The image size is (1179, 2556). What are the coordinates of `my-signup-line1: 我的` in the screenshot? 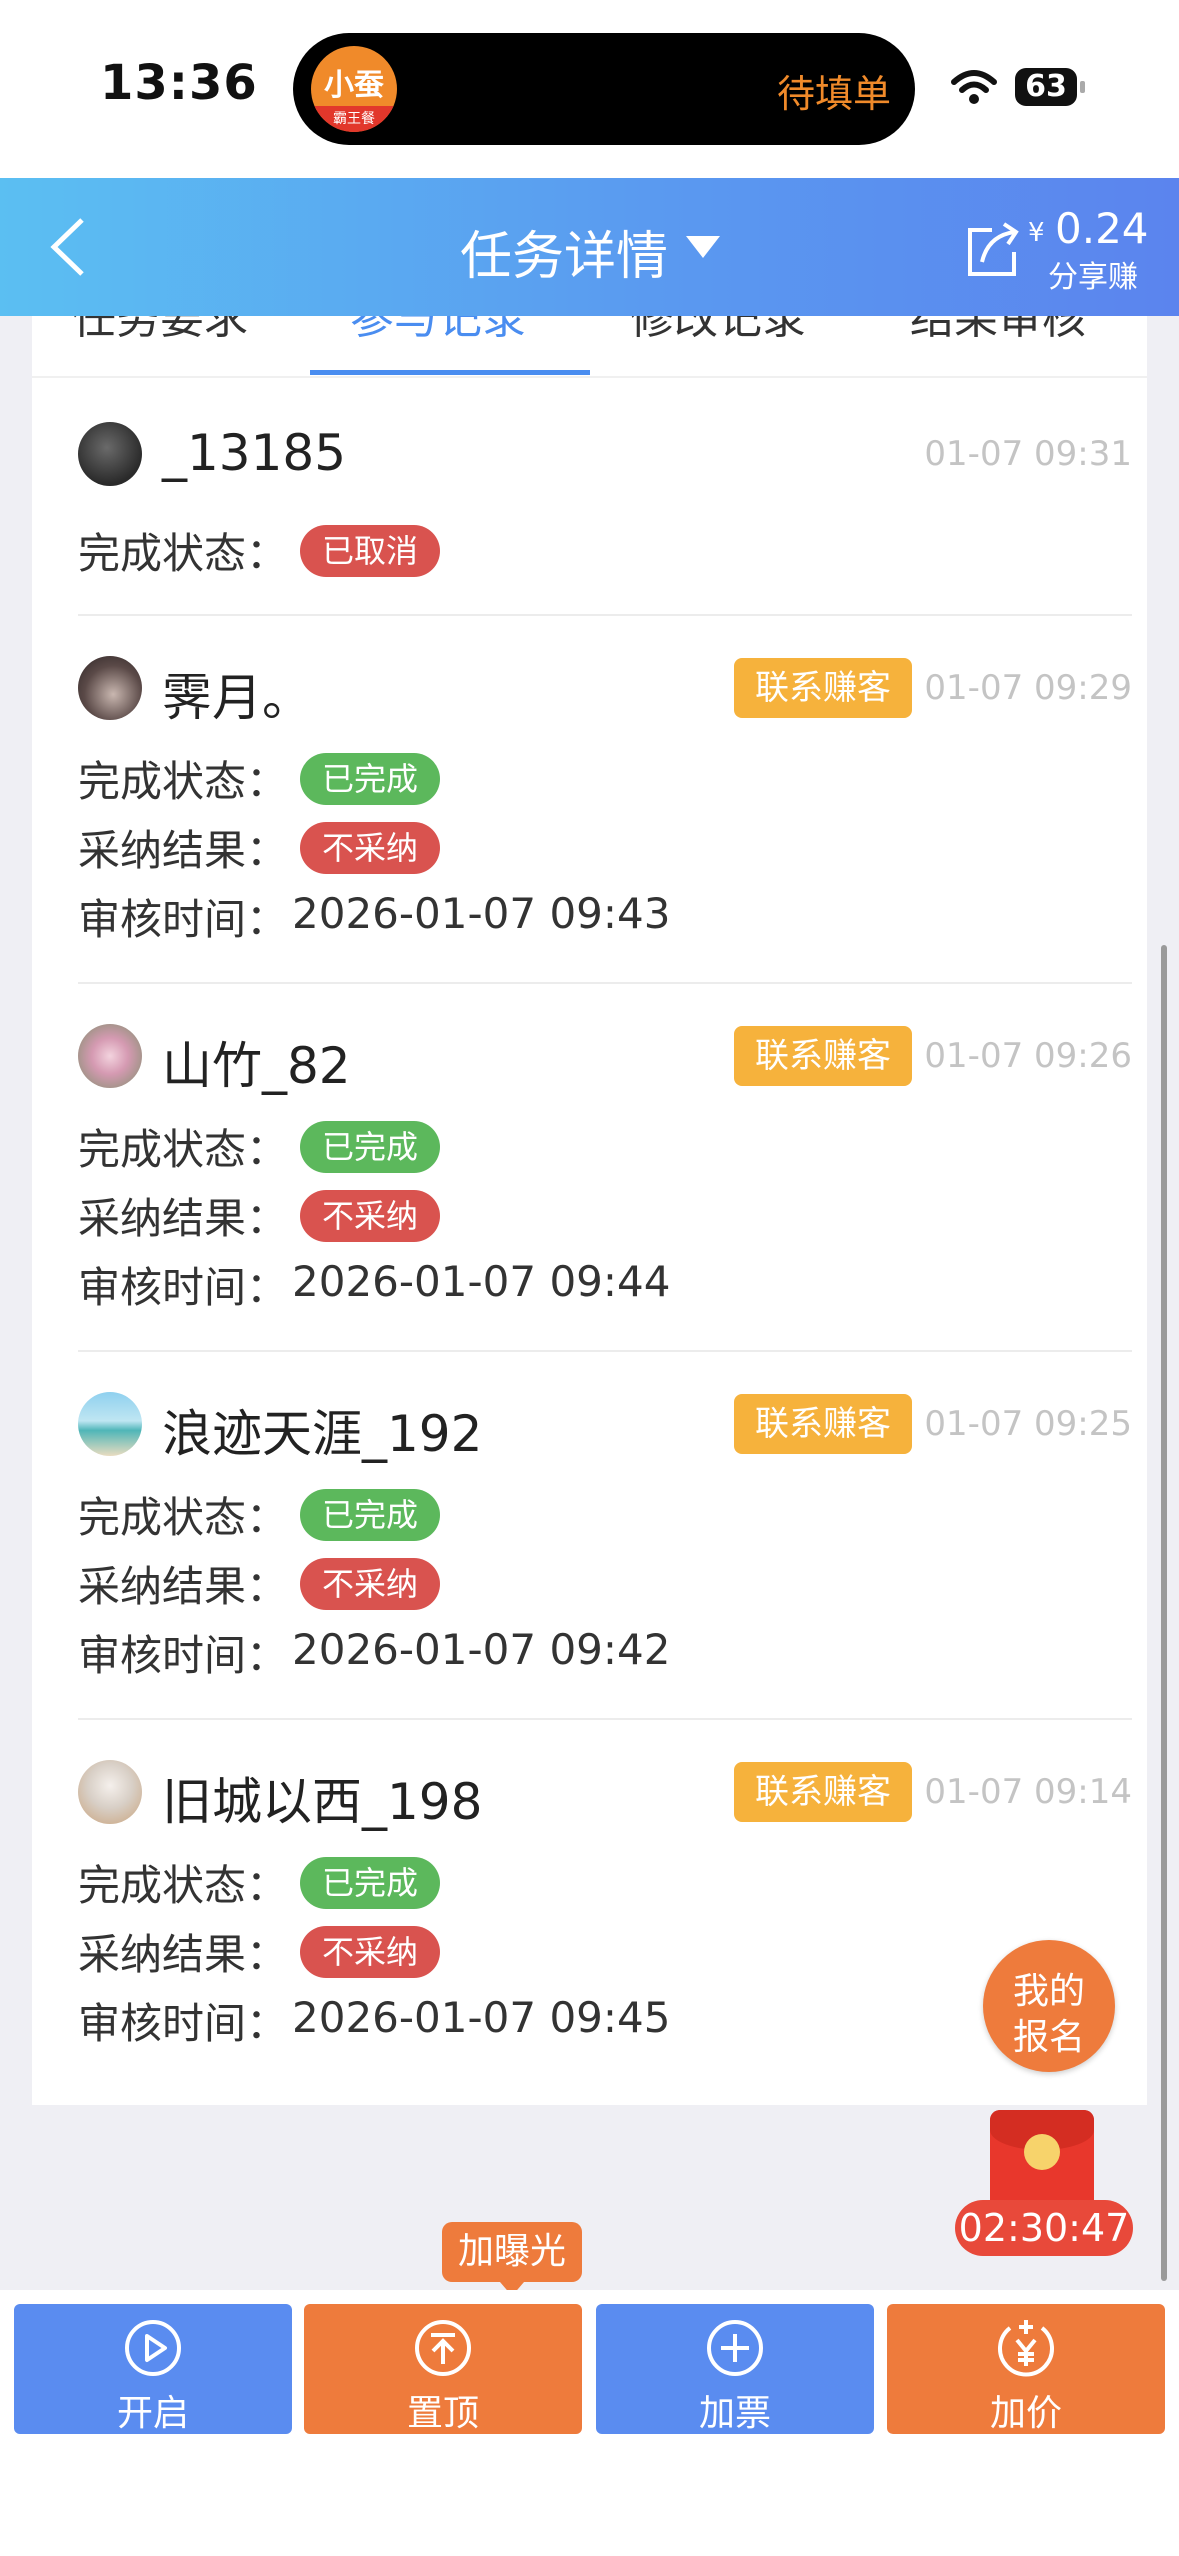 It's located at (1048, 1991).